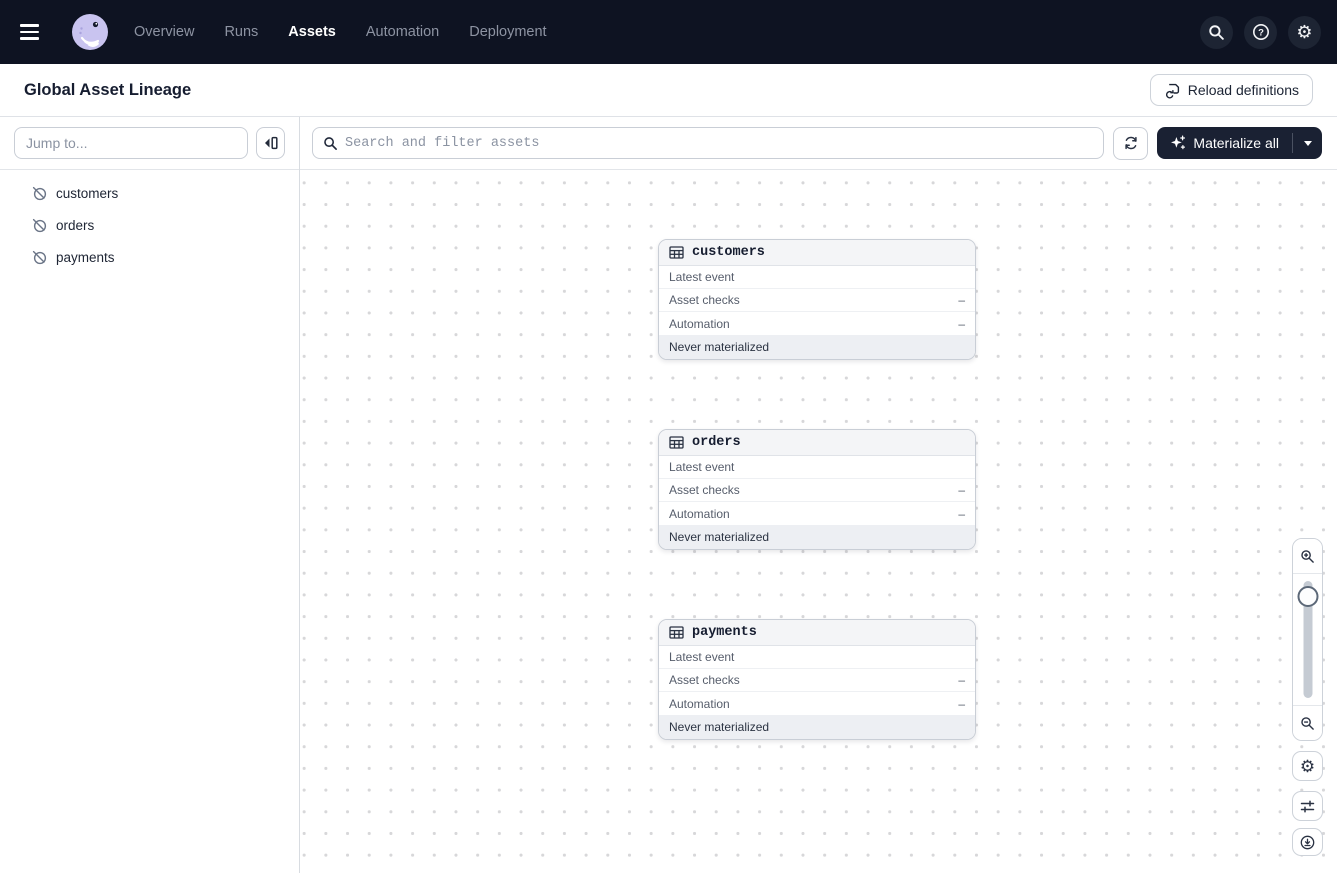  What do you see at coordinates (34, 32) in the screenshot?
I see `menu-hamburger-button` at bounding box center [34, 32].